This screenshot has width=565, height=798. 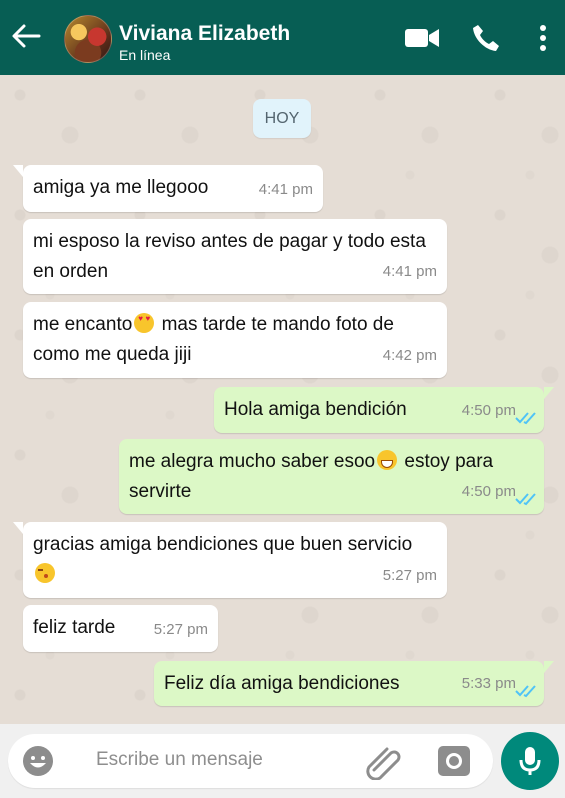 I want to click on video-call-icon, so click(x=422, y=38).